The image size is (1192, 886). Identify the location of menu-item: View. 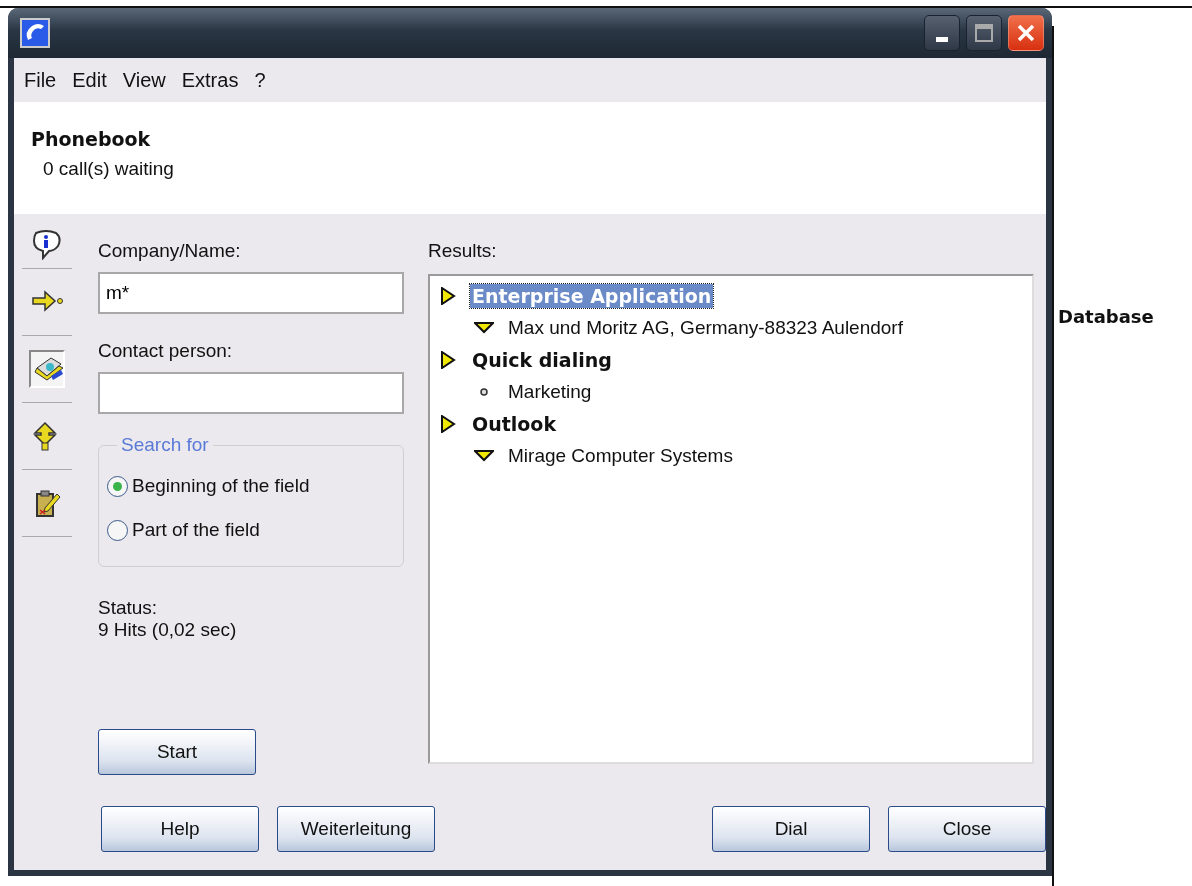
(148, 80).